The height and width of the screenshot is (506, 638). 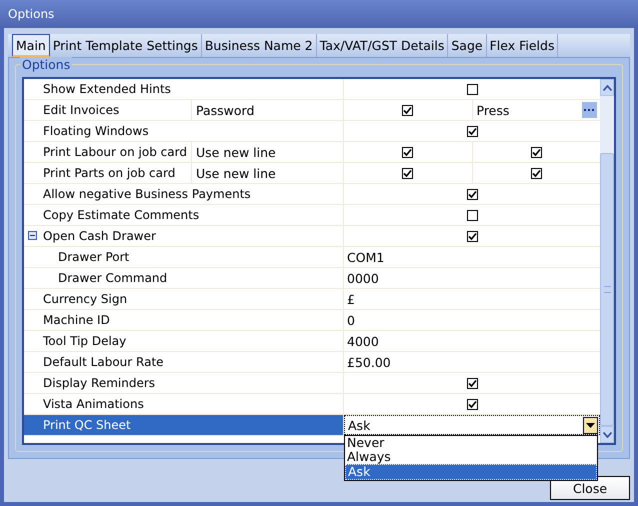 I want to click on property-row: Print Labour on job card Use new line, so click(x=312, y=152).